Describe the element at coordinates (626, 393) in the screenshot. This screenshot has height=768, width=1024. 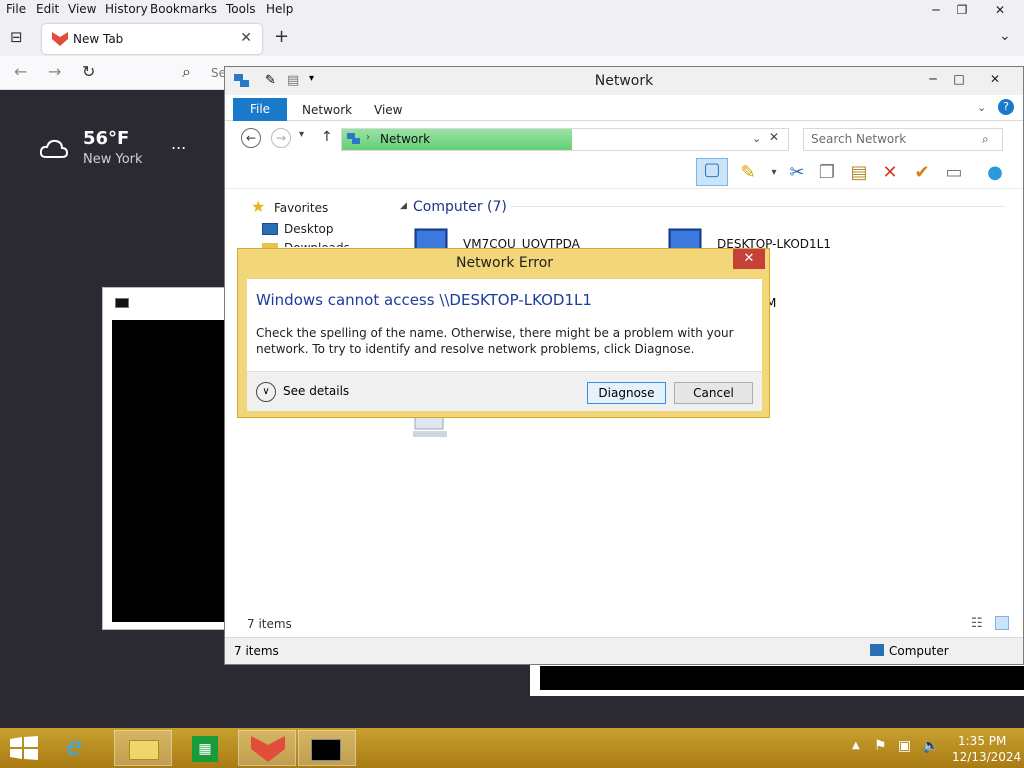
I see `diagnose-button: Diagnose` at that location.